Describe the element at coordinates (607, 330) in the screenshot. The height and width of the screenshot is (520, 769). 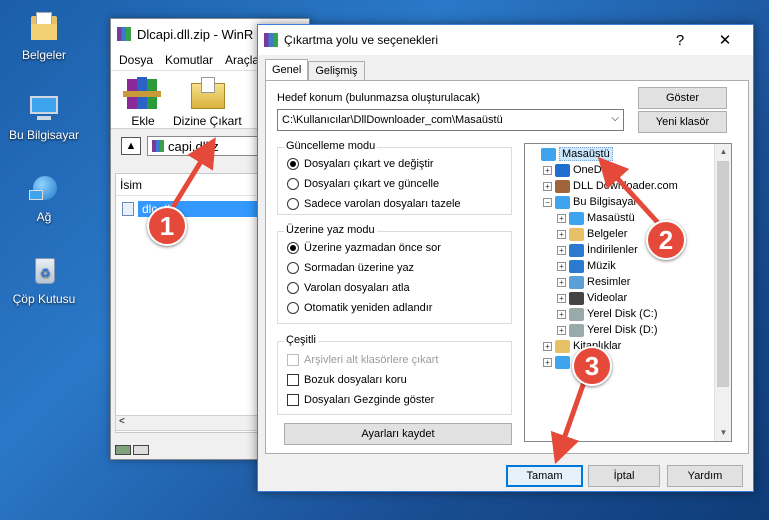
I see `tree-item: + Yerel Disk (D:)` at that location.